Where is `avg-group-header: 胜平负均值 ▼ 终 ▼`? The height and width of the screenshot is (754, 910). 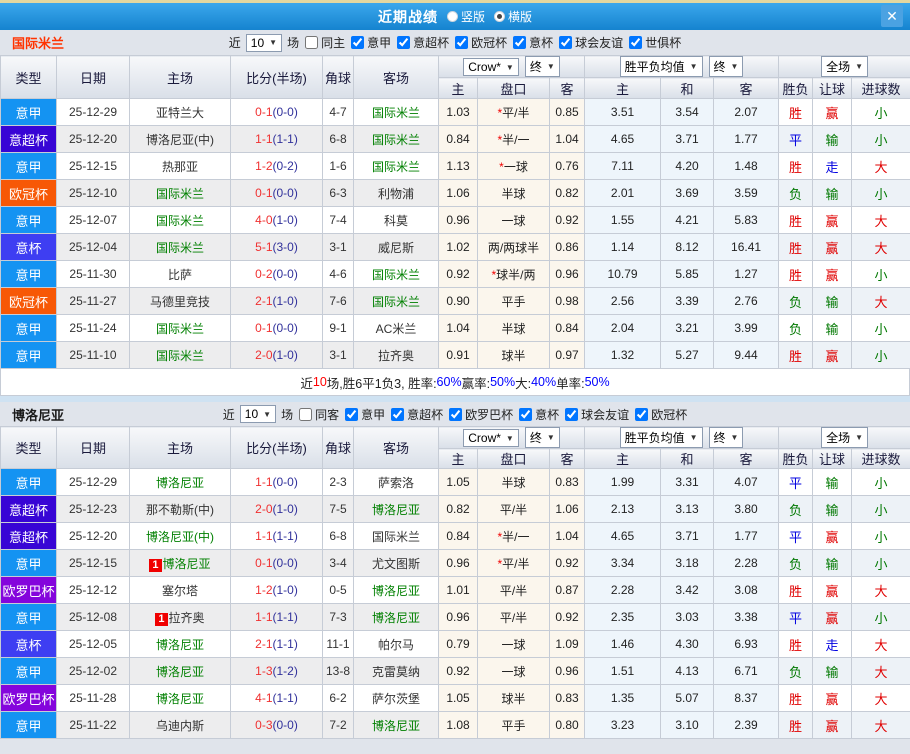 avg-group-header: 胜平负均值 ▼ 终 ▼ is located at coordinates (682, 66).